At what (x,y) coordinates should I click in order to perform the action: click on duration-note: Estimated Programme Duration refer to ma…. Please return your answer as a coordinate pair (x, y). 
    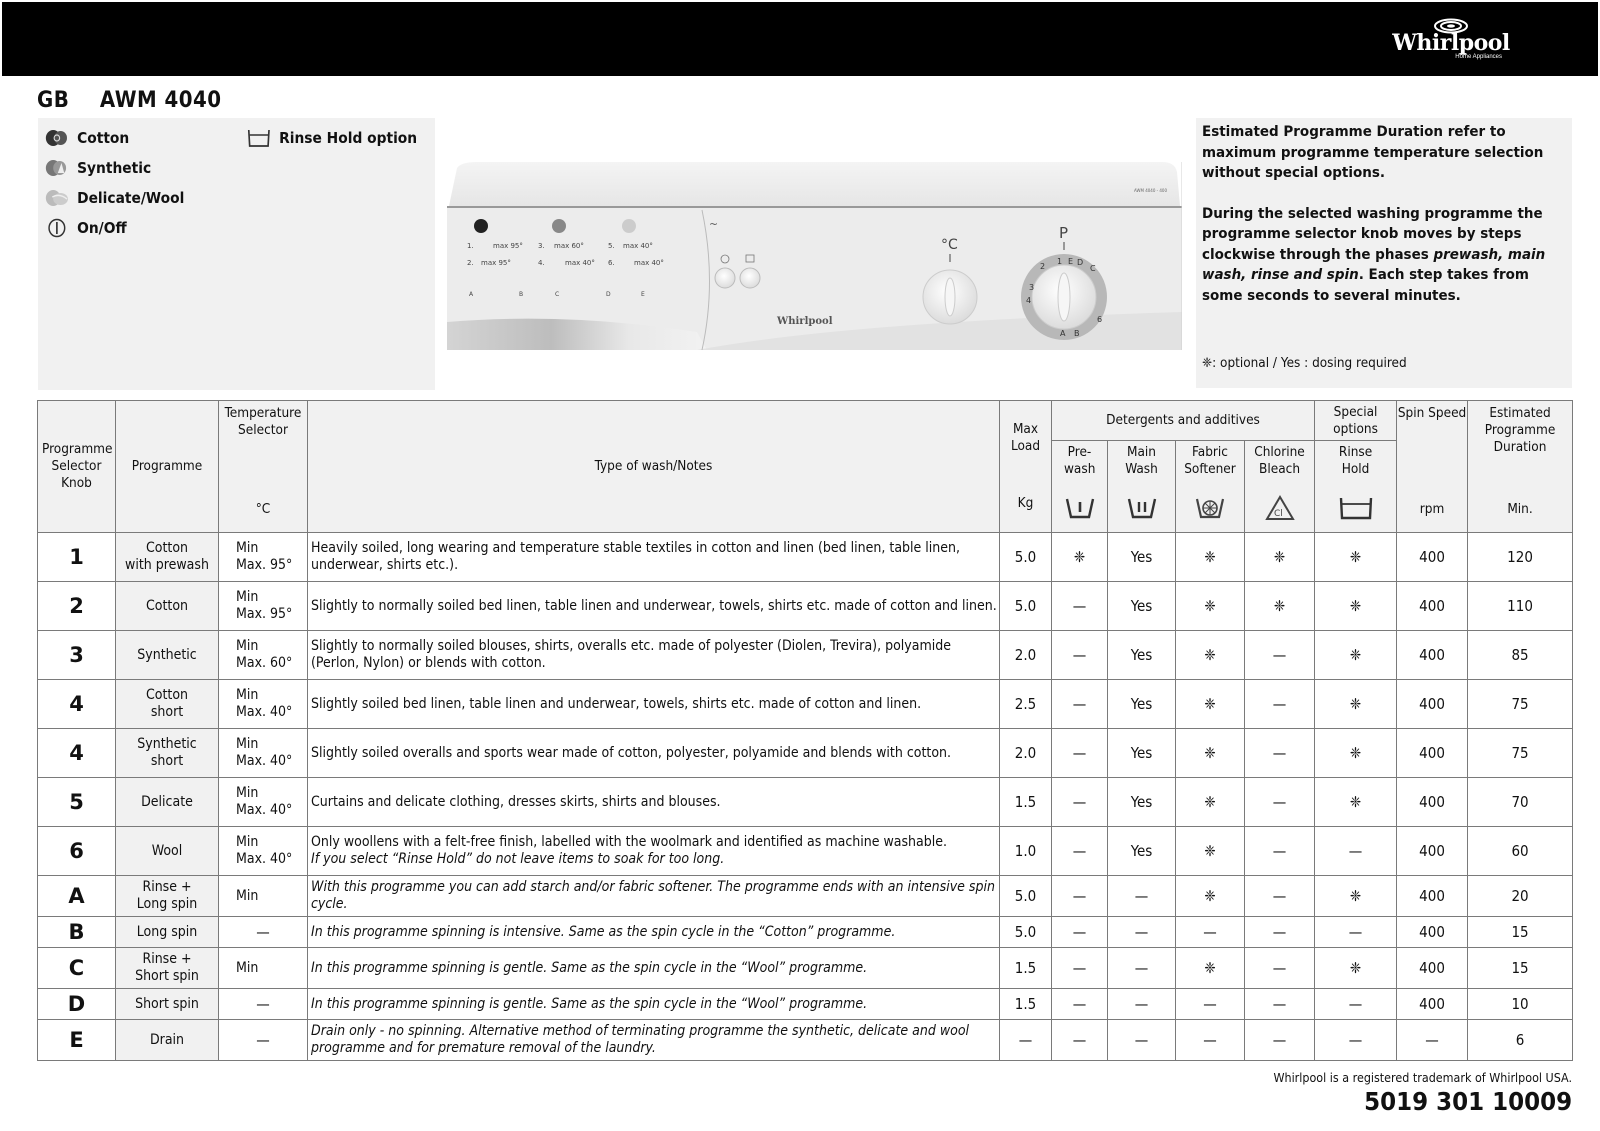
    Looking at the image, I should click on (1373, 152).